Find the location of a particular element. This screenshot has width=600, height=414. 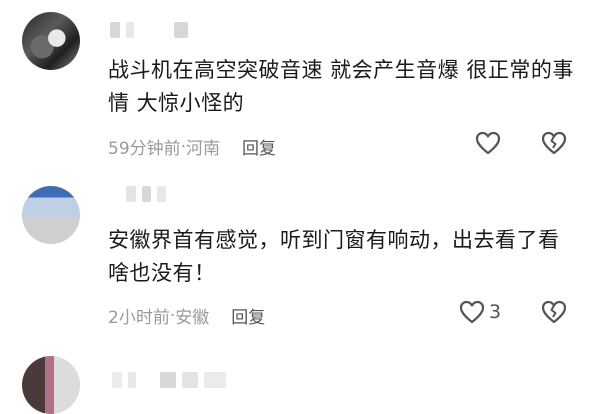

like-count: 3 is located at coordinates (495, 312).